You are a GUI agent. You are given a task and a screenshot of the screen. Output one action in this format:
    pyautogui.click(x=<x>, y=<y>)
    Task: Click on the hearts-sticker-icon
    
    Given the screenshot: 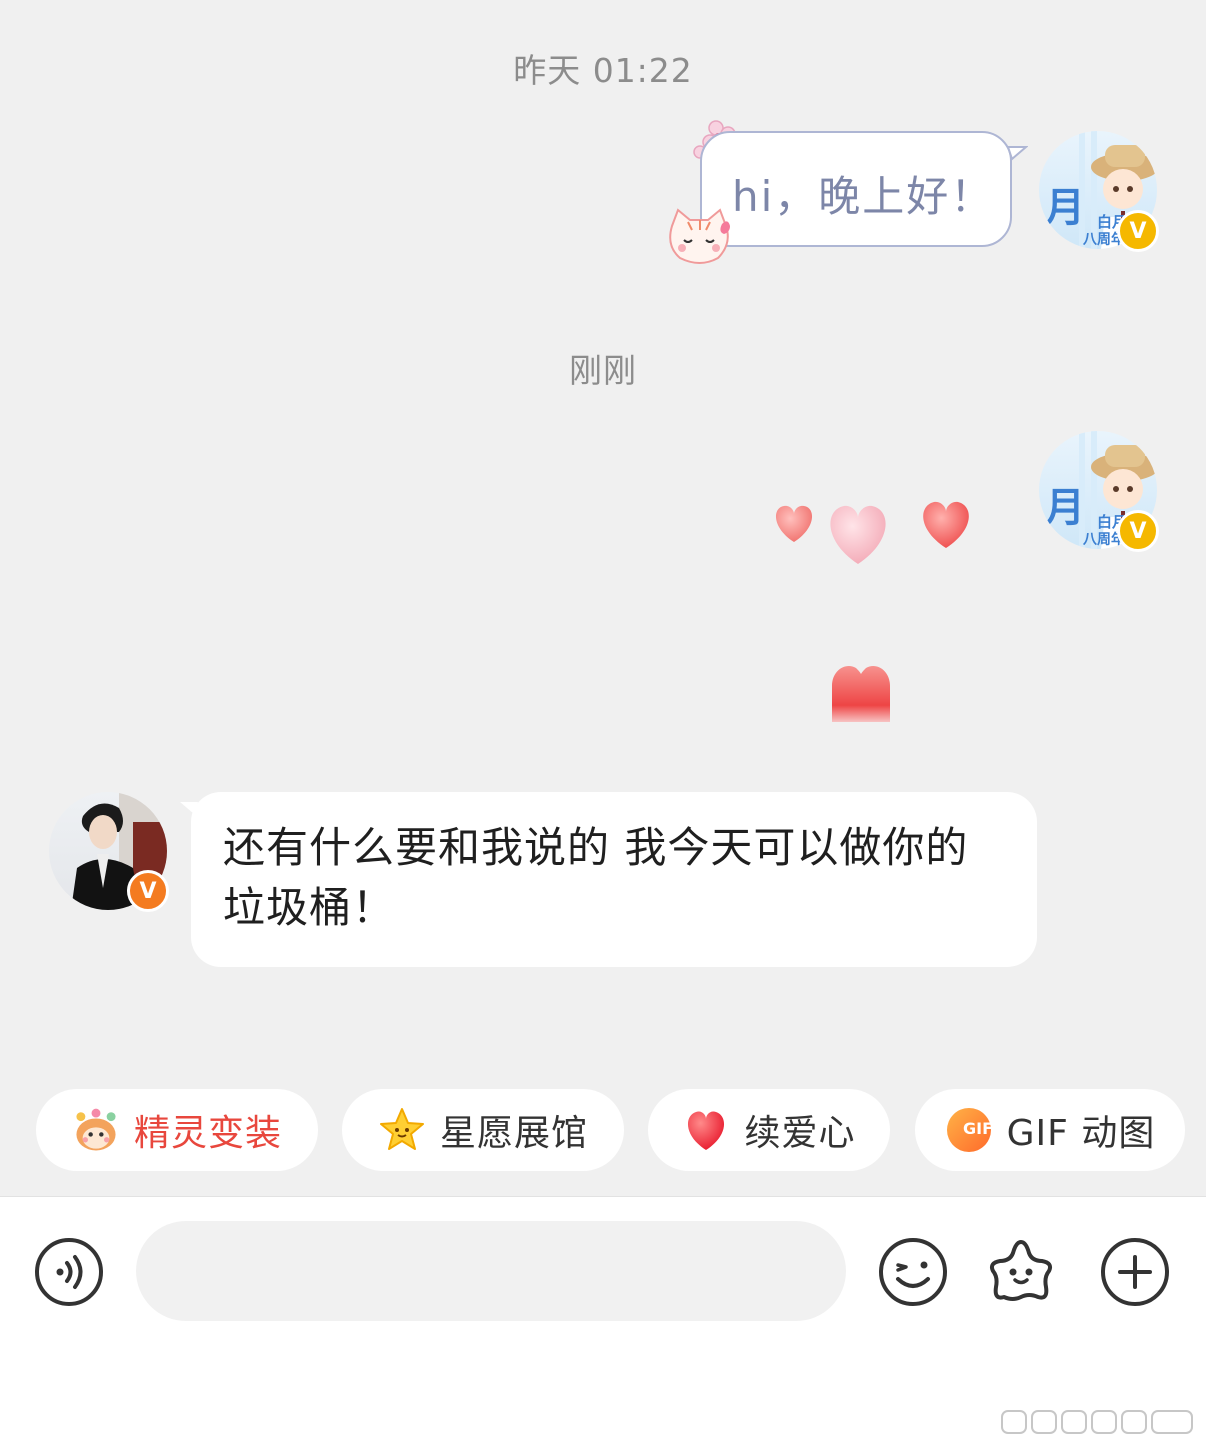 What is the action you would take?
    pyautogui.click(x=871, y=532)
    